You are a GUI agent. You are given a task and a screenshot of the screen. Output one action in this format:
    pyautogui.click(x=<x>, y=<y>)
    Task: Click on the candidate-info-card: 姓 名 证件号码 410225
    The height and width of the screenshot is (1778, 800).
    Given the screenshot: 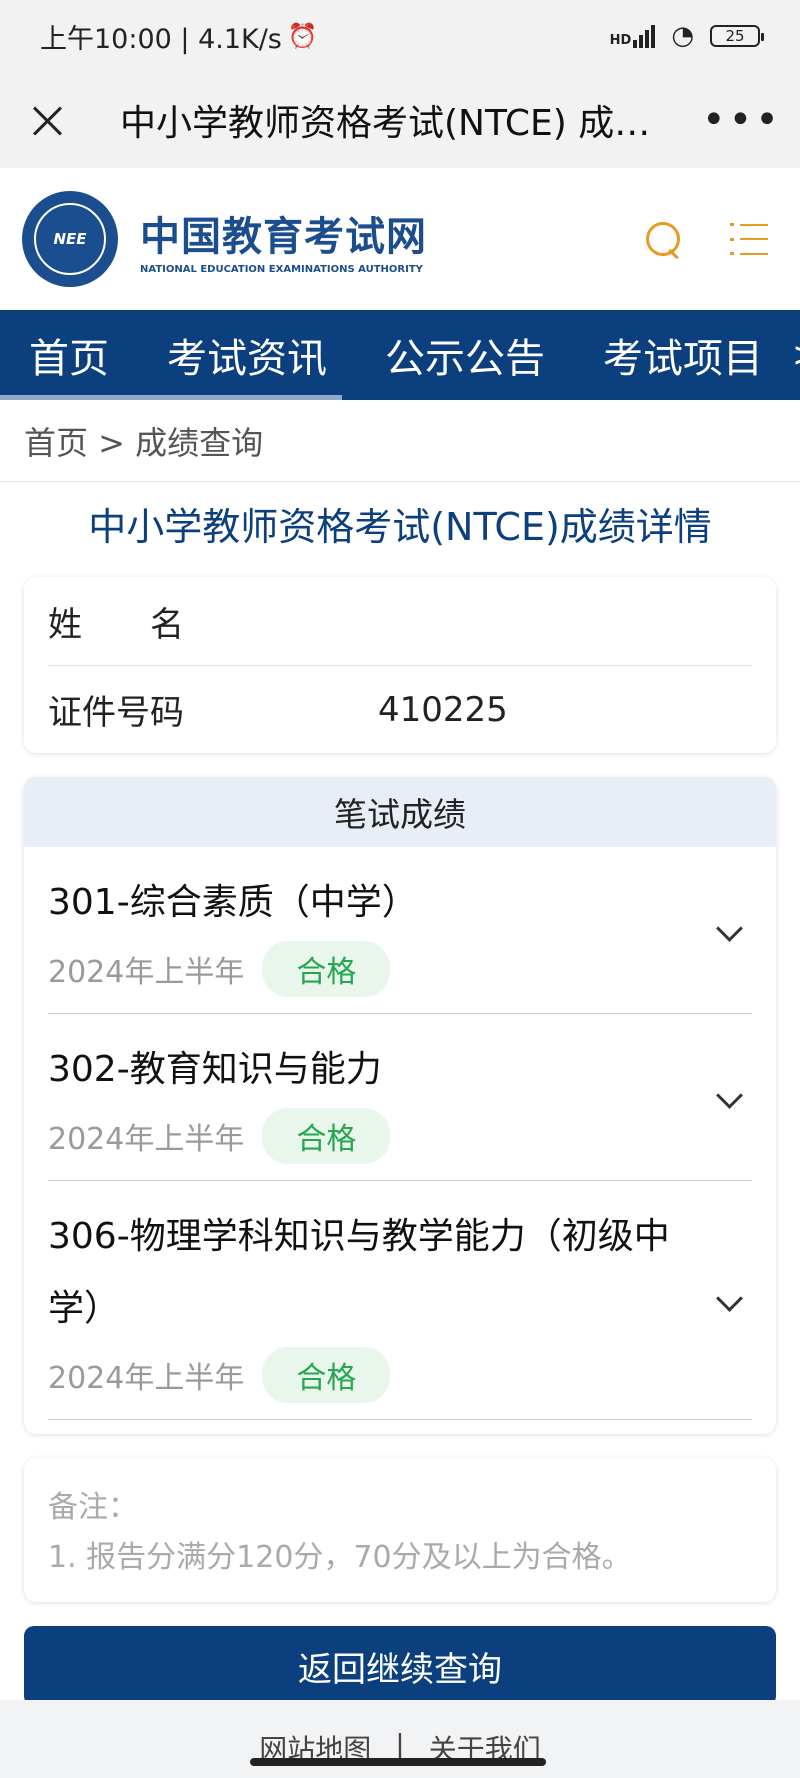 What is the action you would take?
    pyautogui.click(x=400, y=665)
    